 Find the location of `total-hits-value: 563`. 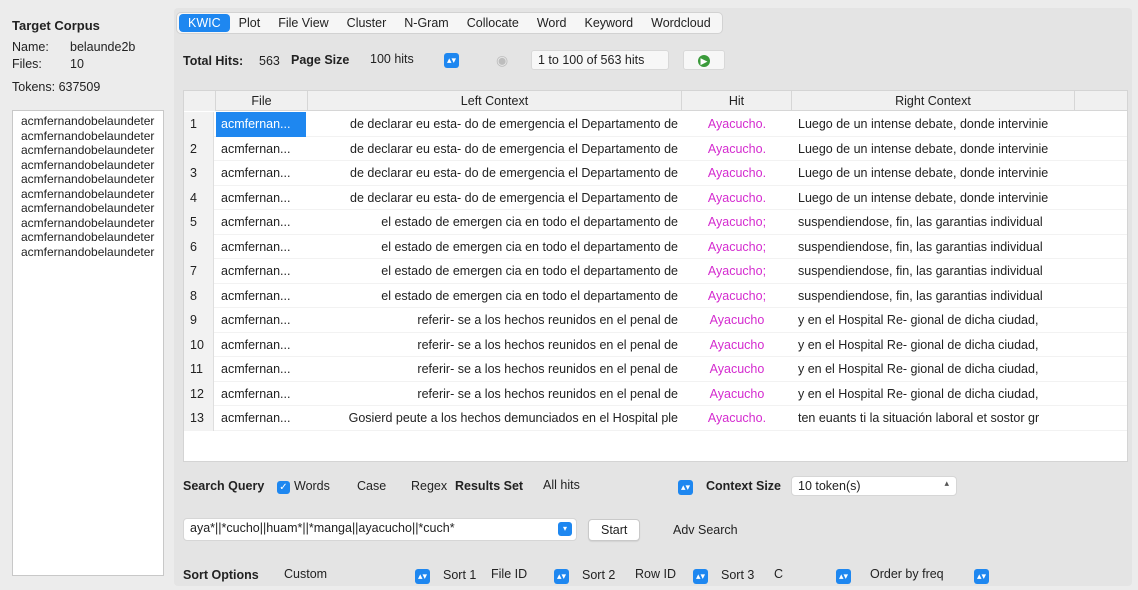

total-hits-value: 563 is located at coordinates (269, 61).